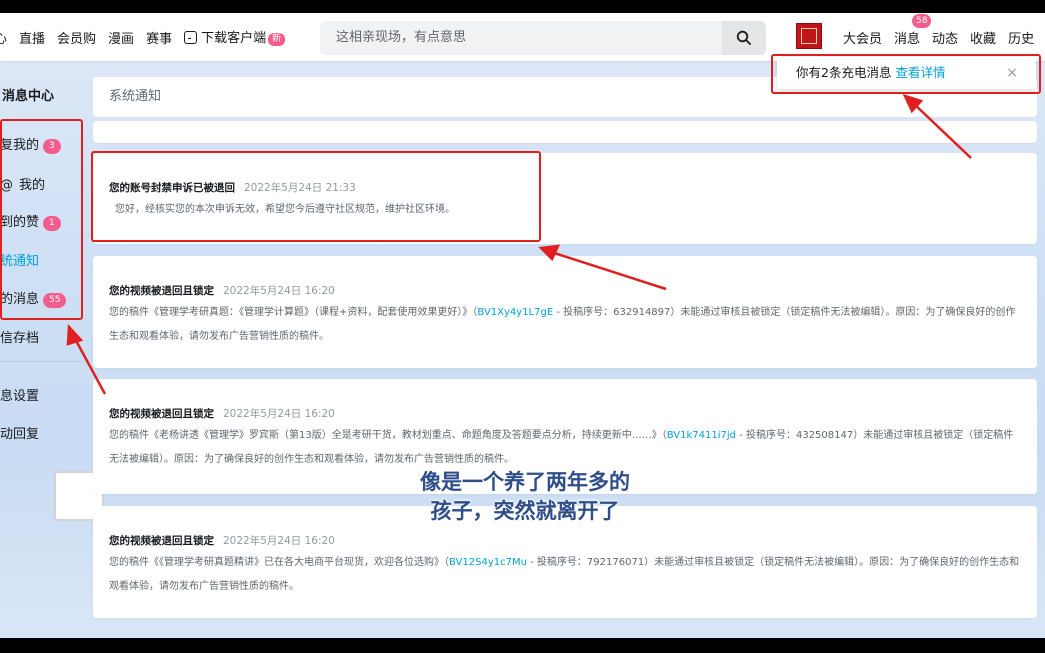 This screenshot has height=653, width=1045. Describe the element at coordinates (89, 364) in the screenshot. I see `arrow-to-sidebar` at that location.